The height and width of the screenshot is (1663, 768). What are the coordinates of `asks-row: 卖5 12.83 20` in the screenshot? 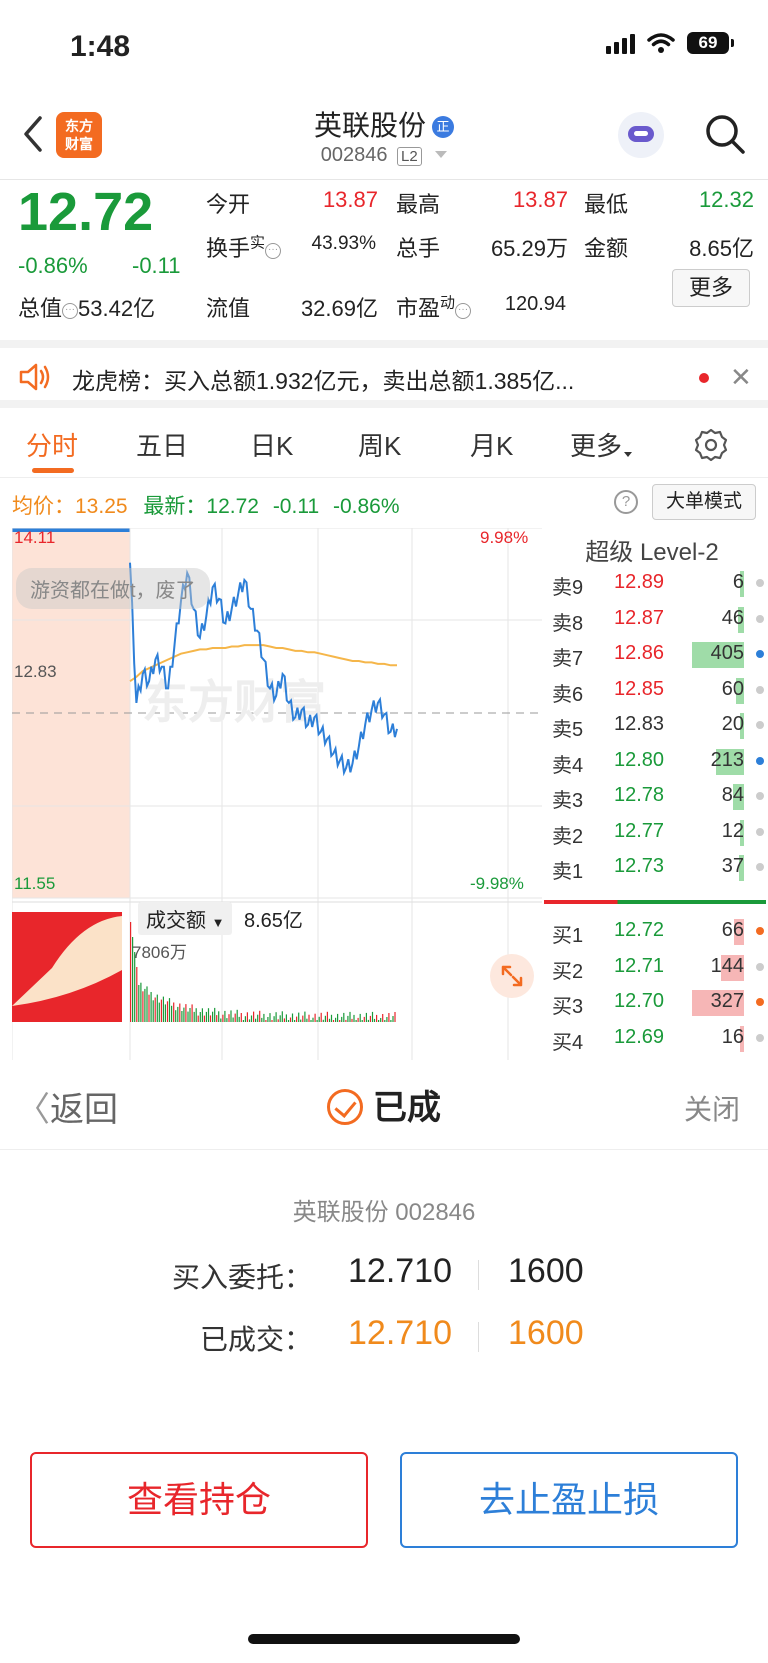 It's located at (655, 725).